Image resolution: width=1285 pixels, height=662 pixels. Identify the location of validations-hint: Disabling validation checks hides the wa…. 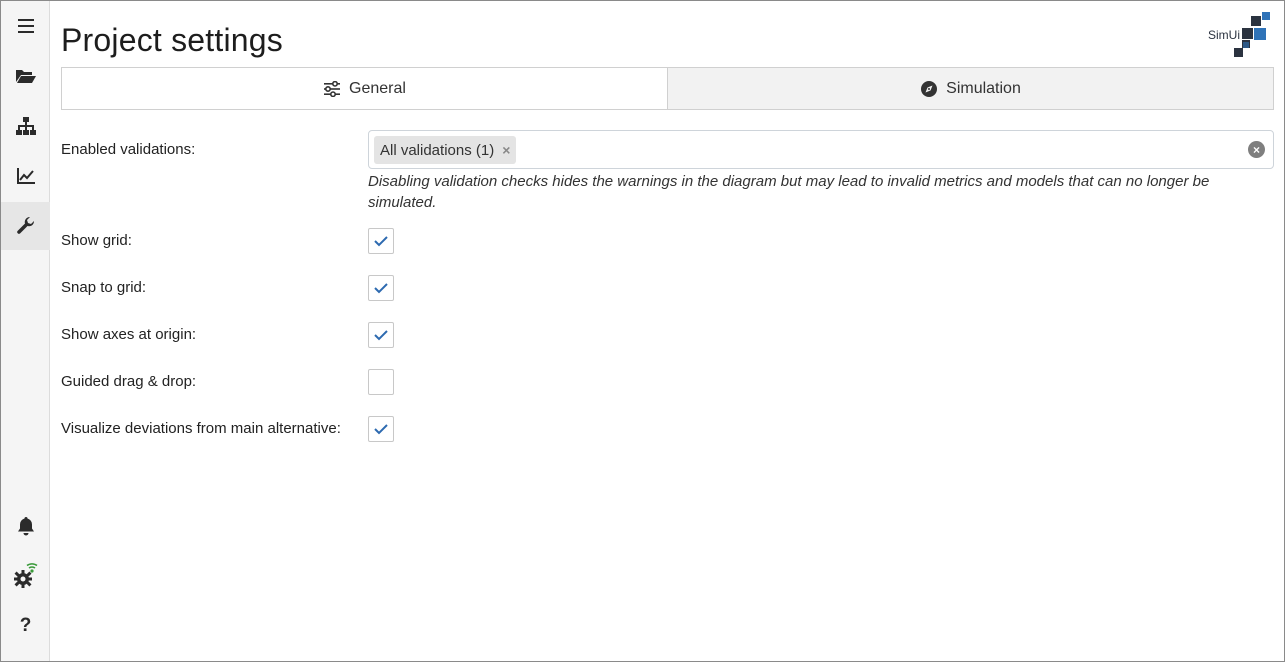
(789, 192).